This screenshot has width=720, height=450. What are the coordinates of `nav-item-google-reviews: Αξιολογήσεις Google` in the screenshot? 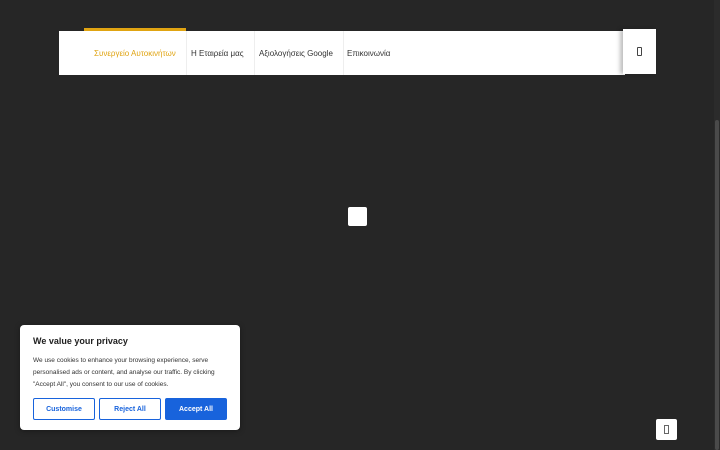 It's located at (296, 53).